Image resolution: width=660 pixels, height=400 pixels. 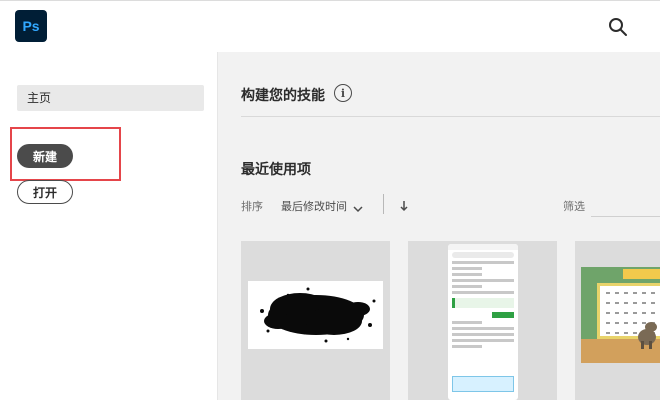 I want to click on search-icon, so click(x=618, y=27).